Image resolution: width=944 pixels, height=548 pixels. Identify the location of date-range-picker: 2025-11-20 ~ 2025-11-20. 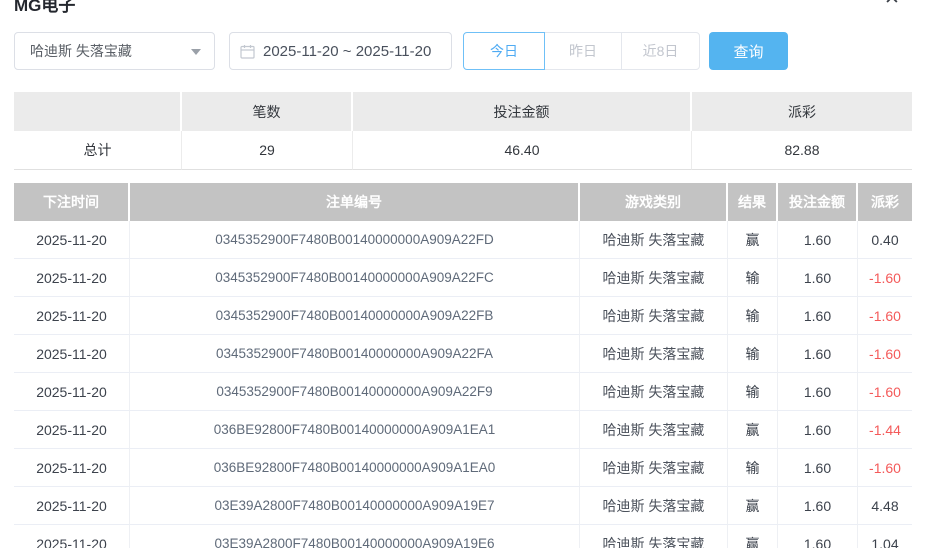
(340, 51).